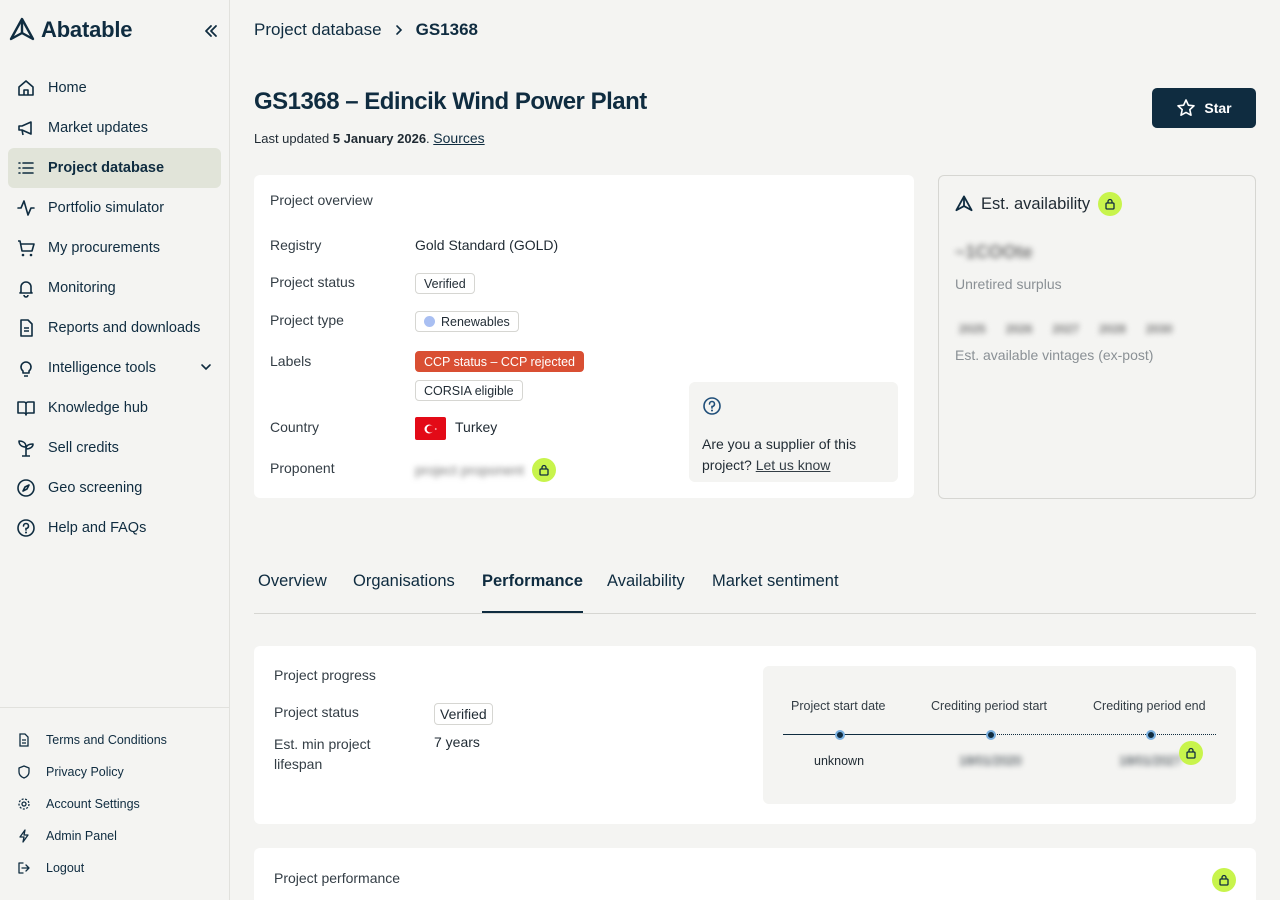 The height and width of the screenshot is (900, 1280). I want to click on nav-item-market-updates: Market updates, so click(114, 128).